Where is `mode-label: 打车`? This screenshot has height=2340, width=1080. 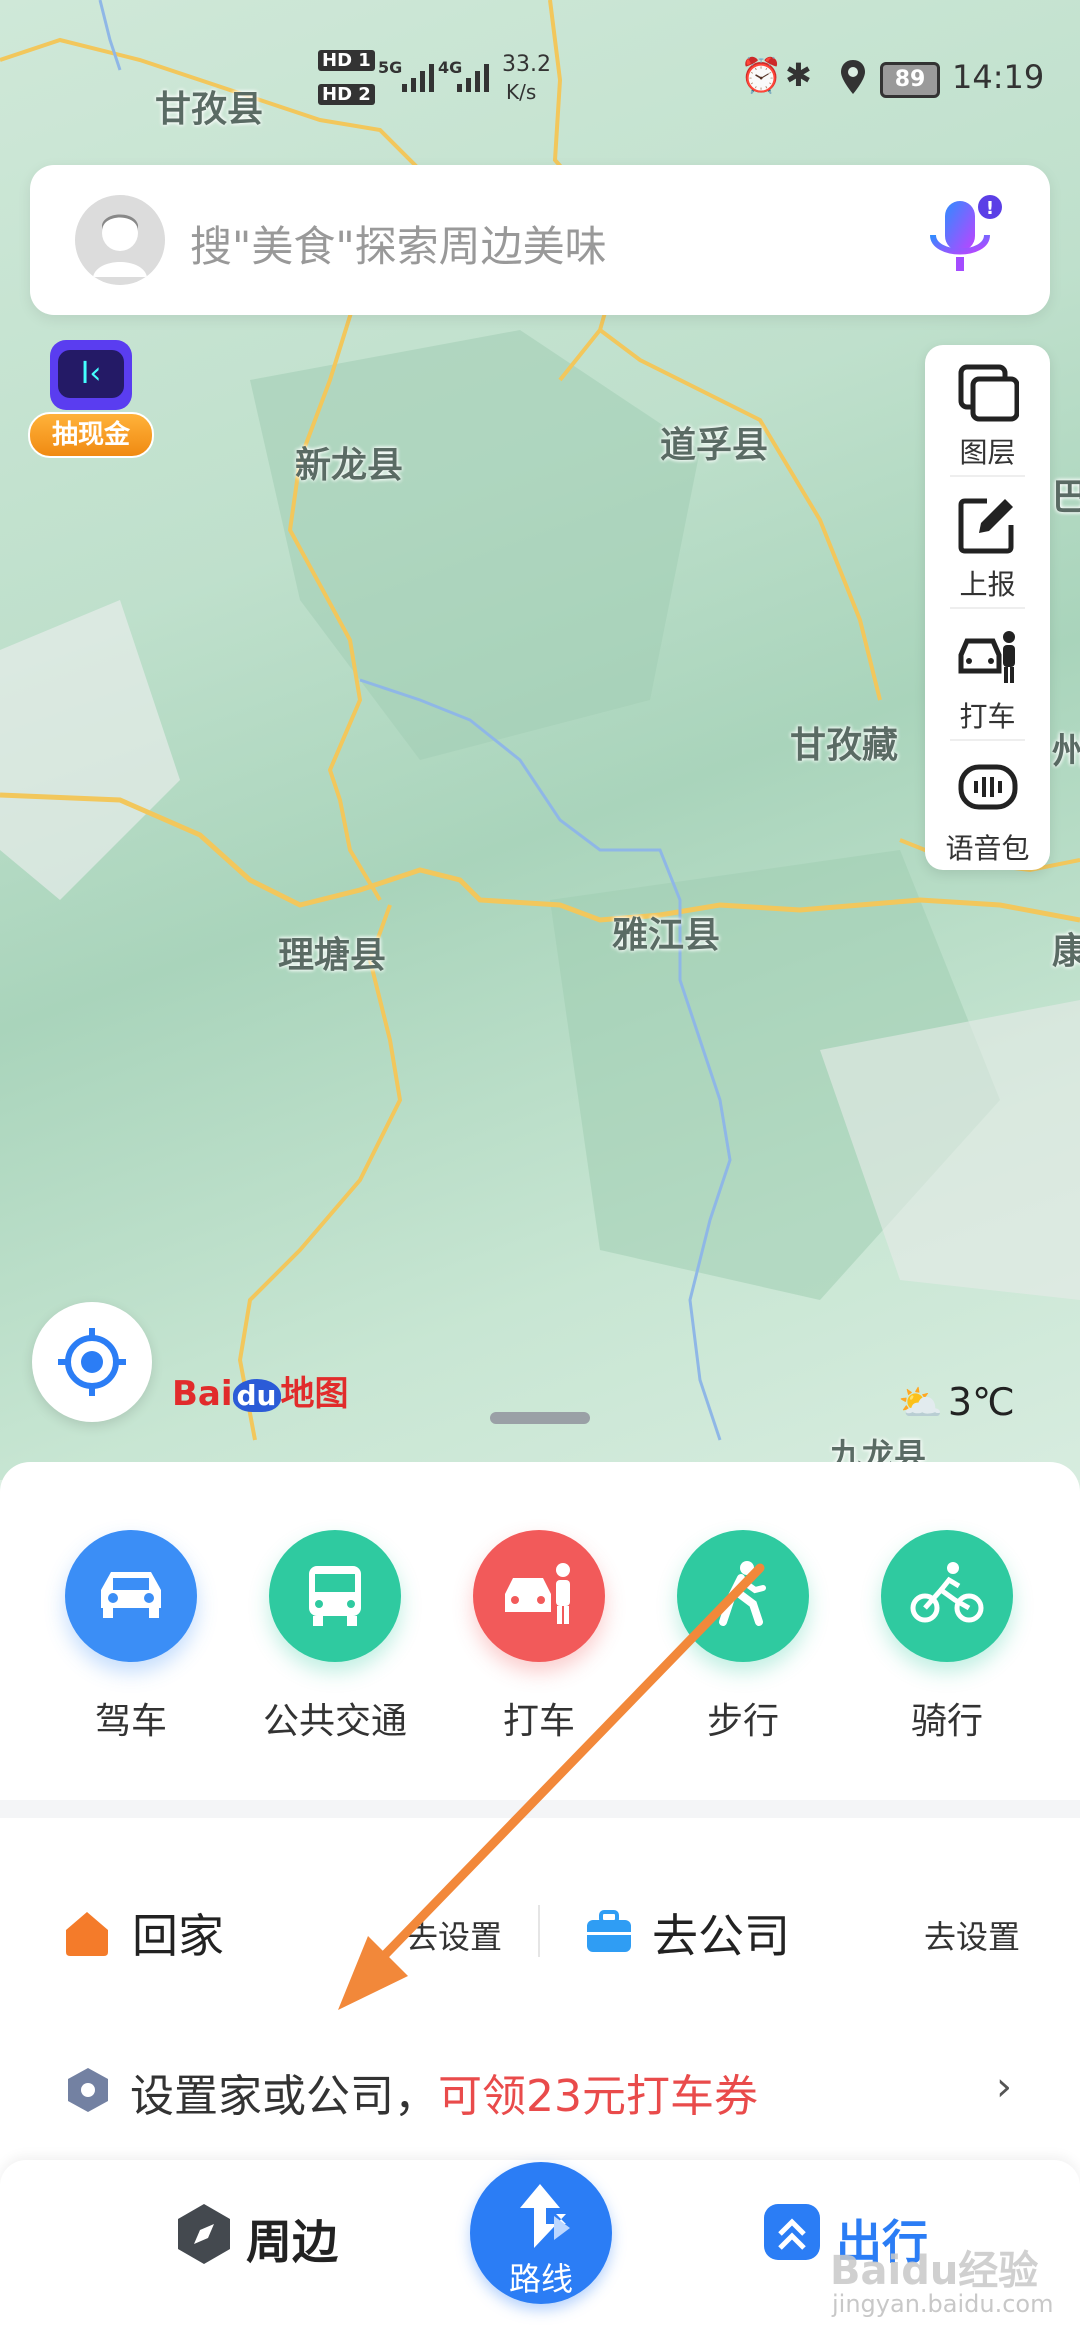 mode-label: 打车 is located at coordinates (538, 1721).